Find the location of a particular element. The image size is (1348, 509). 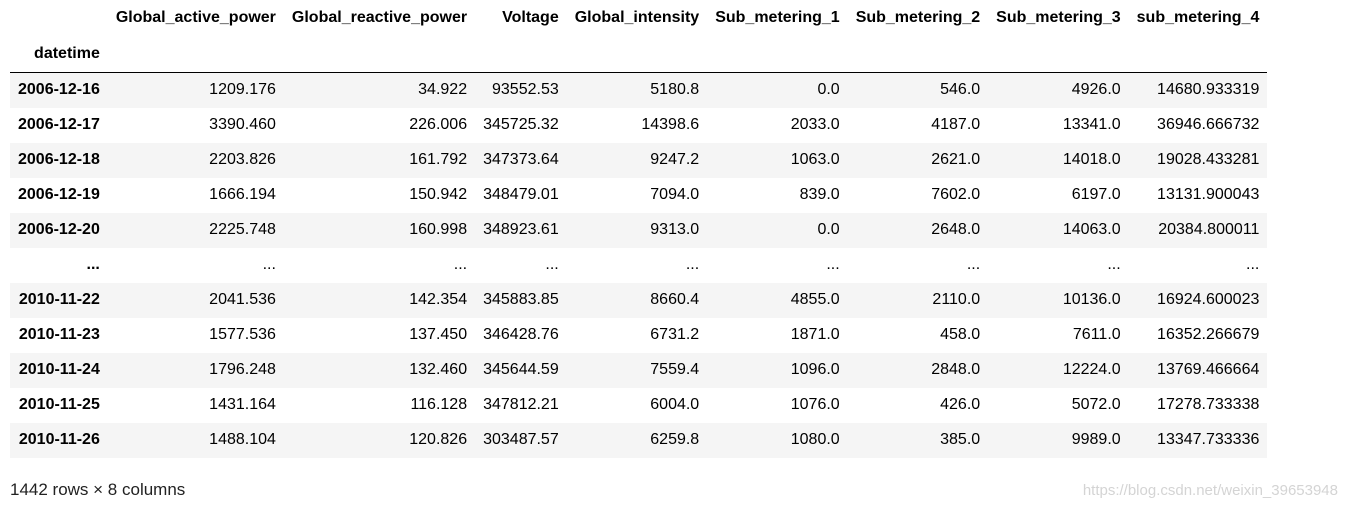

table-cell: 7094.0 is located at coordinates (675, 194).